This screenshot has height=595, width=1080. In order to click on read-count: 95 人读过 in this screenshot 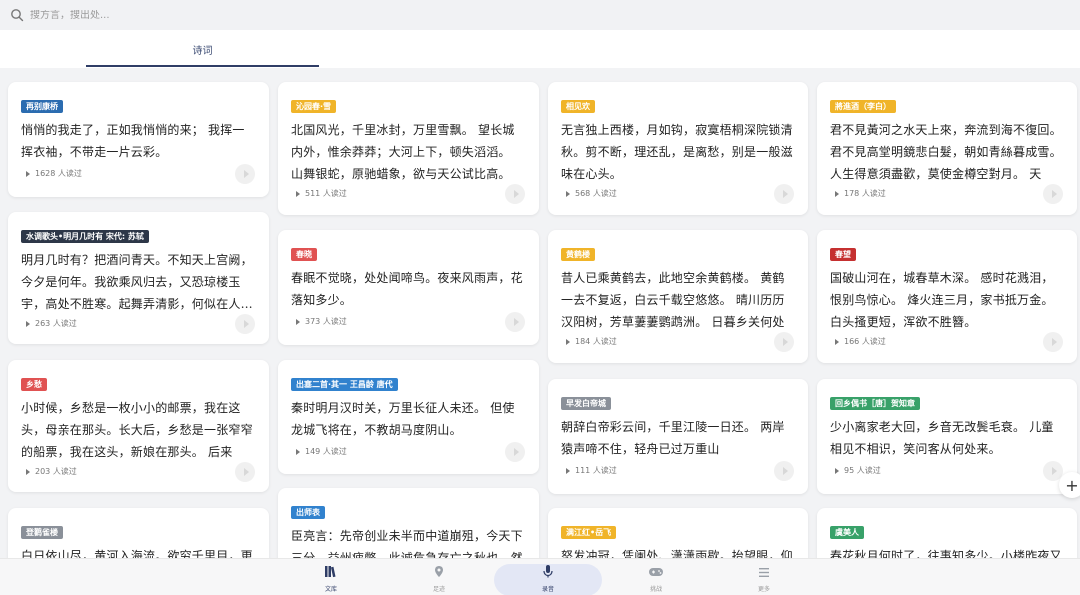, I will do `click(858, 470)`.